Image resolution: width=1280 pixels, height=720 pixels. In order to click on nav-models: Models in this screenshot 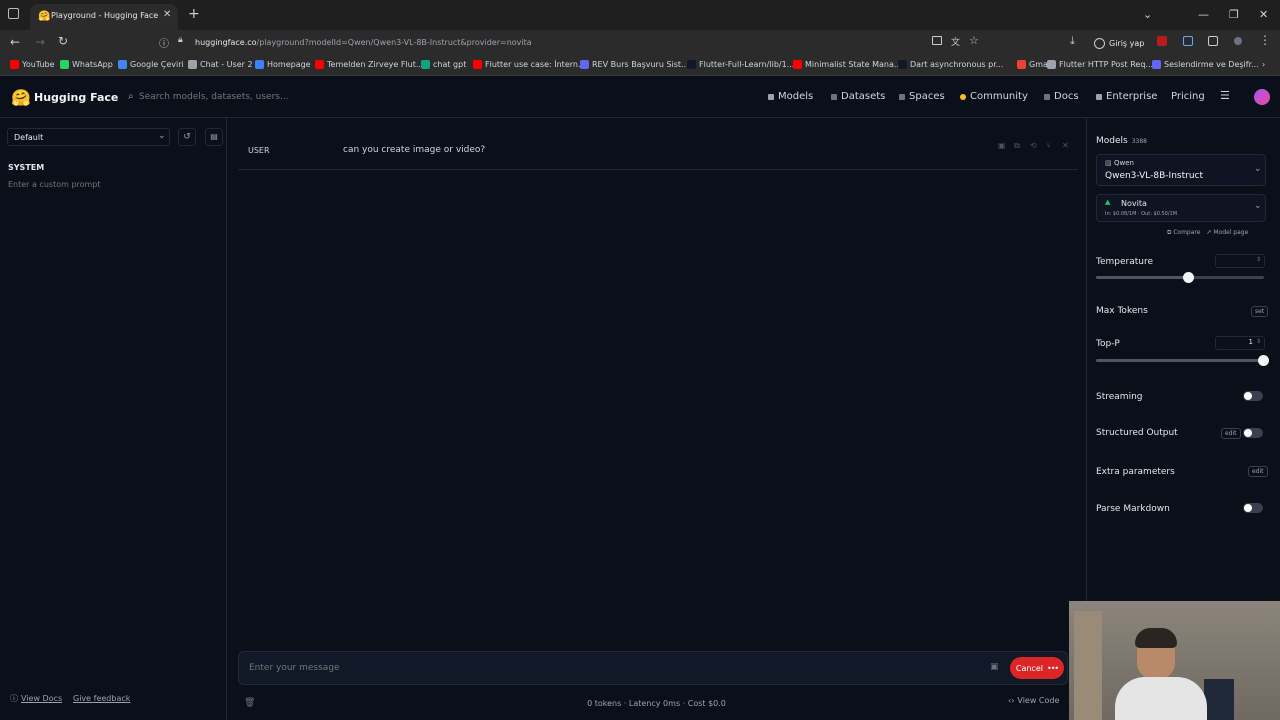, I will do `click(790, 96)`.